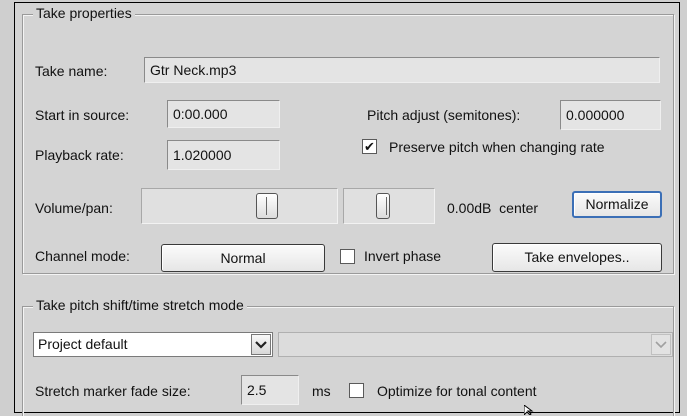  What do you see at coordinates (267, 206) in the screenshot?
I see `volume-slider-thumb` at bounding box center [267, 206].